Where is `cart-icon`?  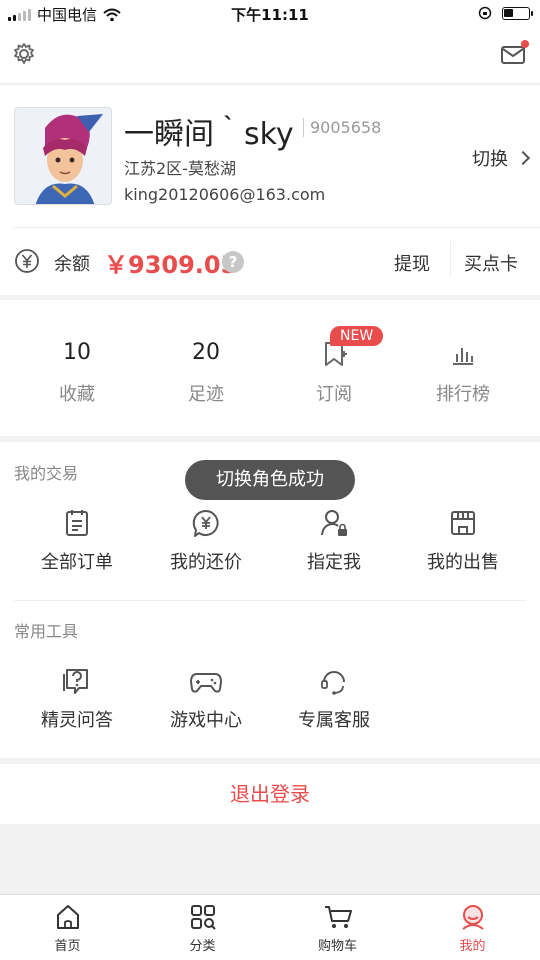 cart-icon is located at coordinates (338, 917).